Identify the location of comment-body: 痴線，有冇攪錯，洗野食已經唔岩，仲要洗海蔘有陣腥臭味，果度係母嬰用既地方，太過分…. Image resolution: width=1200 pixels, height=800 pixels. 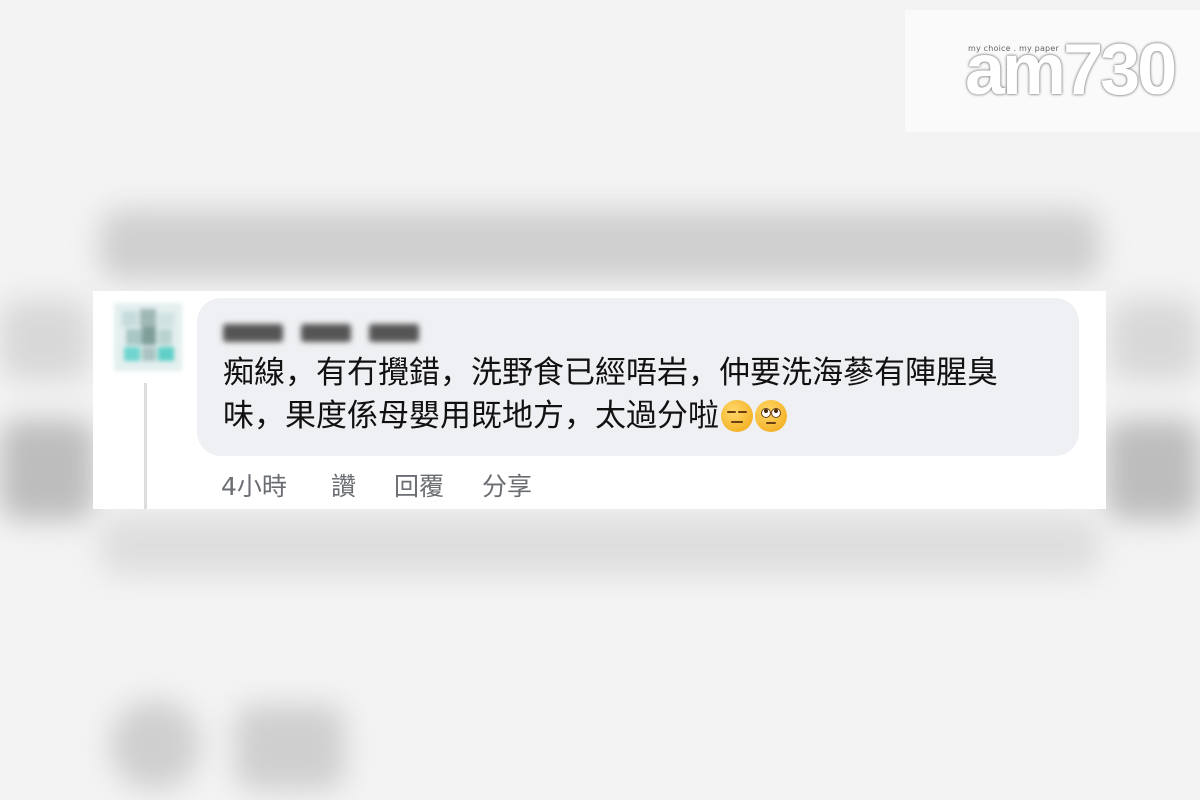
(610, 394).